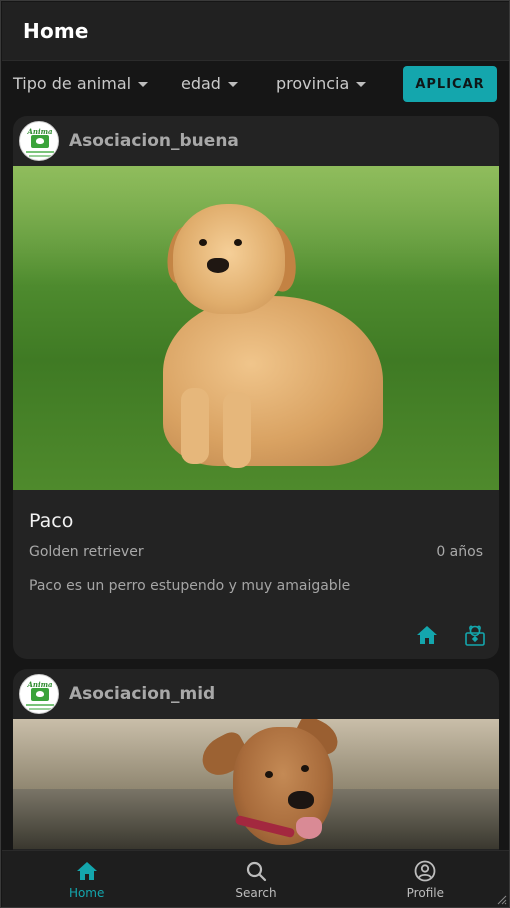 The width and height of the screenshot is (510, 908). I want to click on province-label: provincia, so click(313, 83).